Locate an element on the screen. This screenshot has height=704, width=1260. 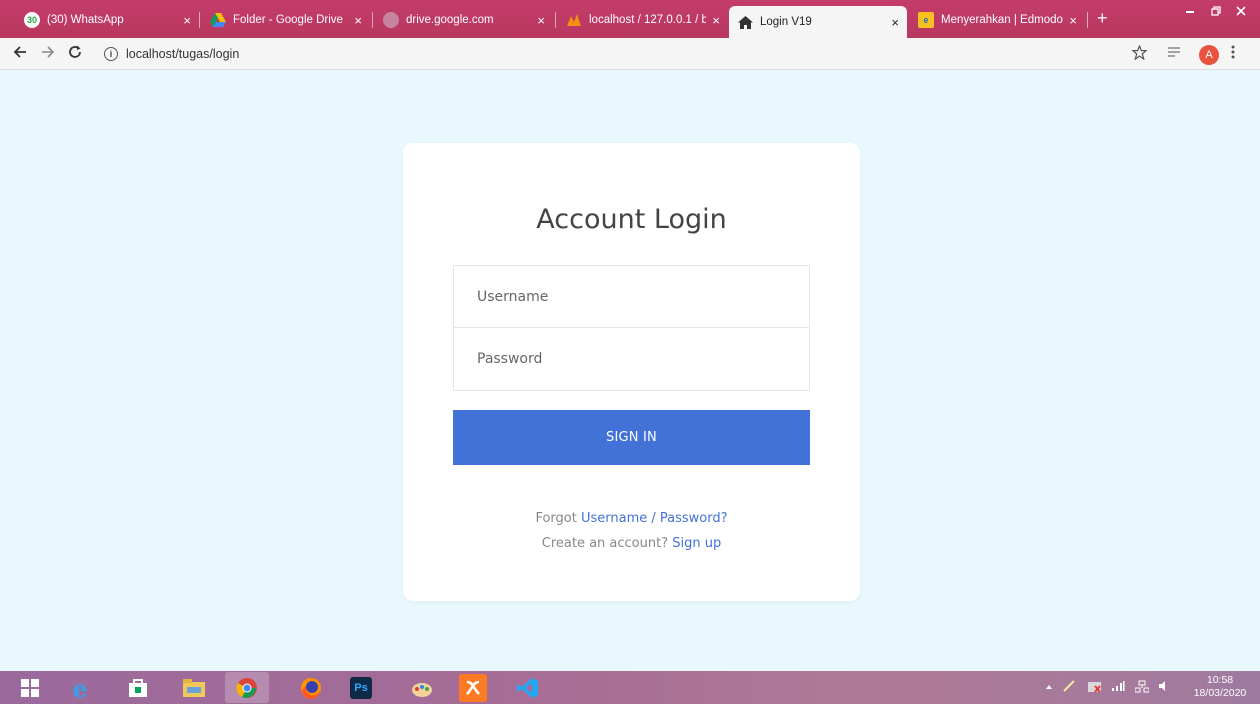
home-icon is located at coordinates (745, 22).